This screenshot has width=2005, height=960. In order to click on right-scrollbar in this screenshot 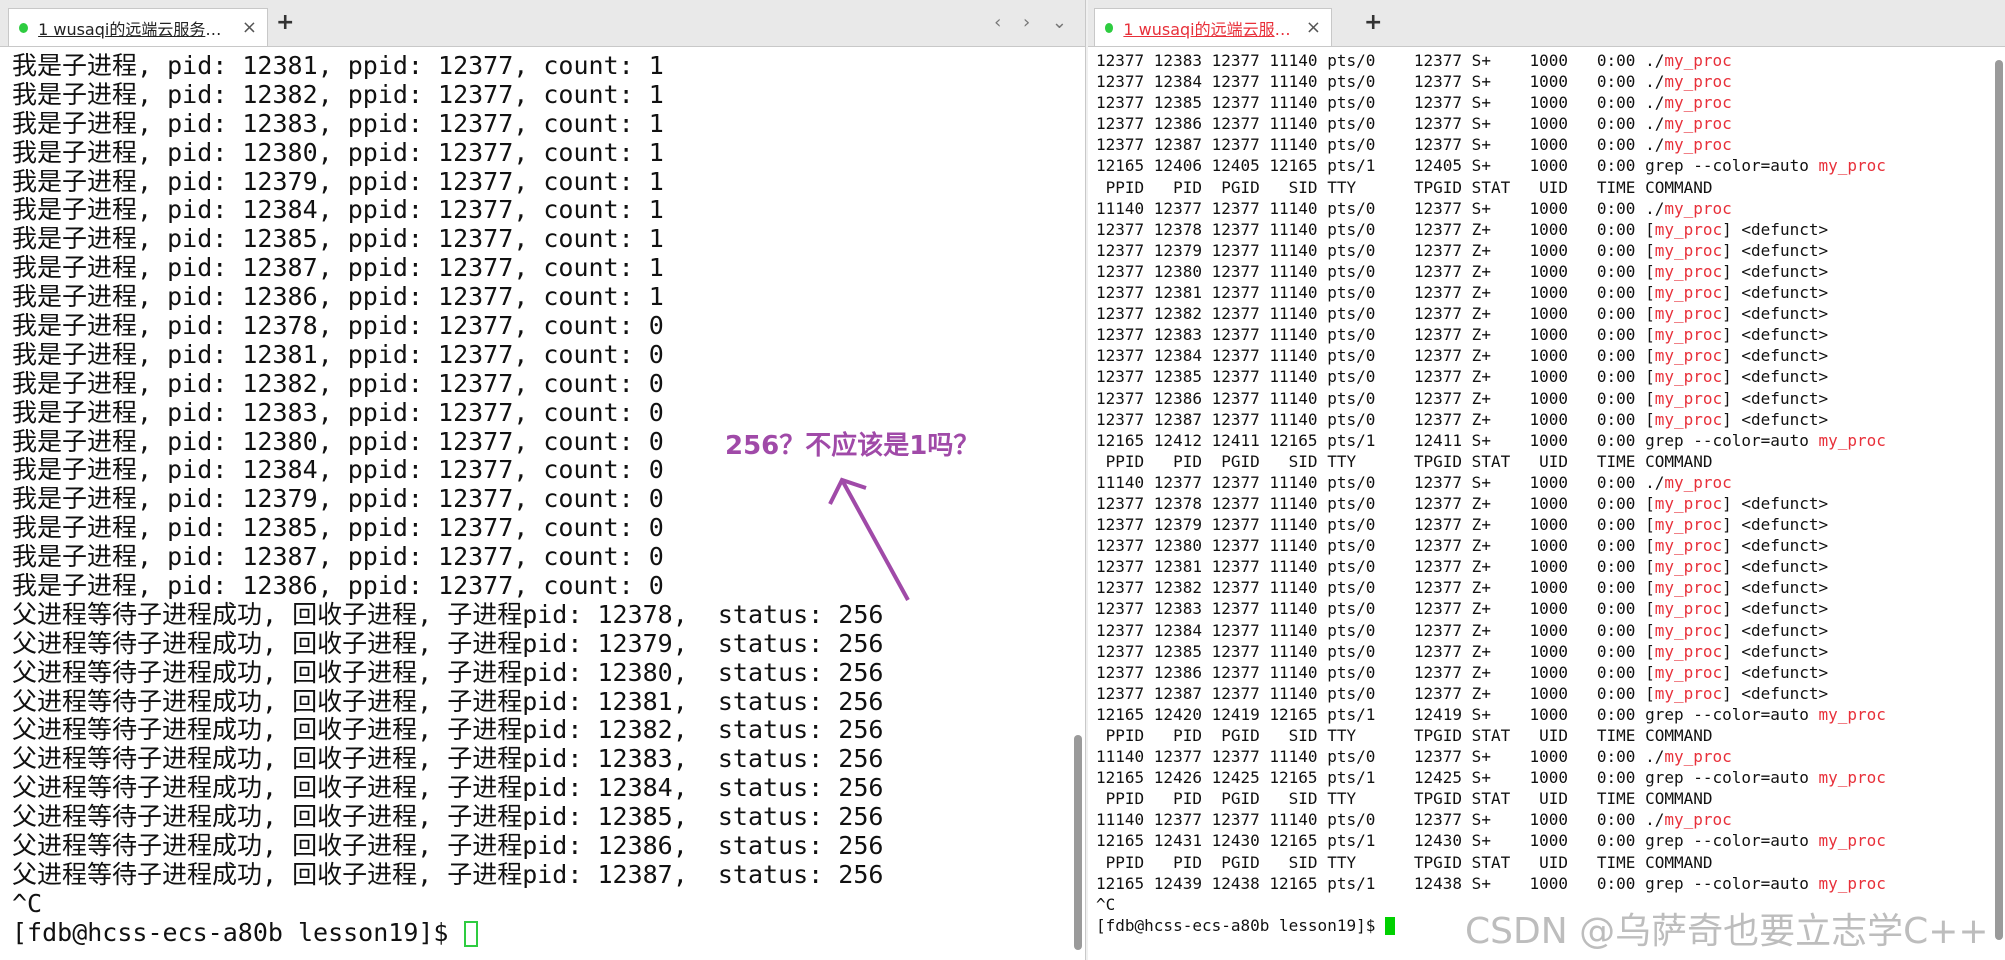, I will do `click(1999, 500)`.